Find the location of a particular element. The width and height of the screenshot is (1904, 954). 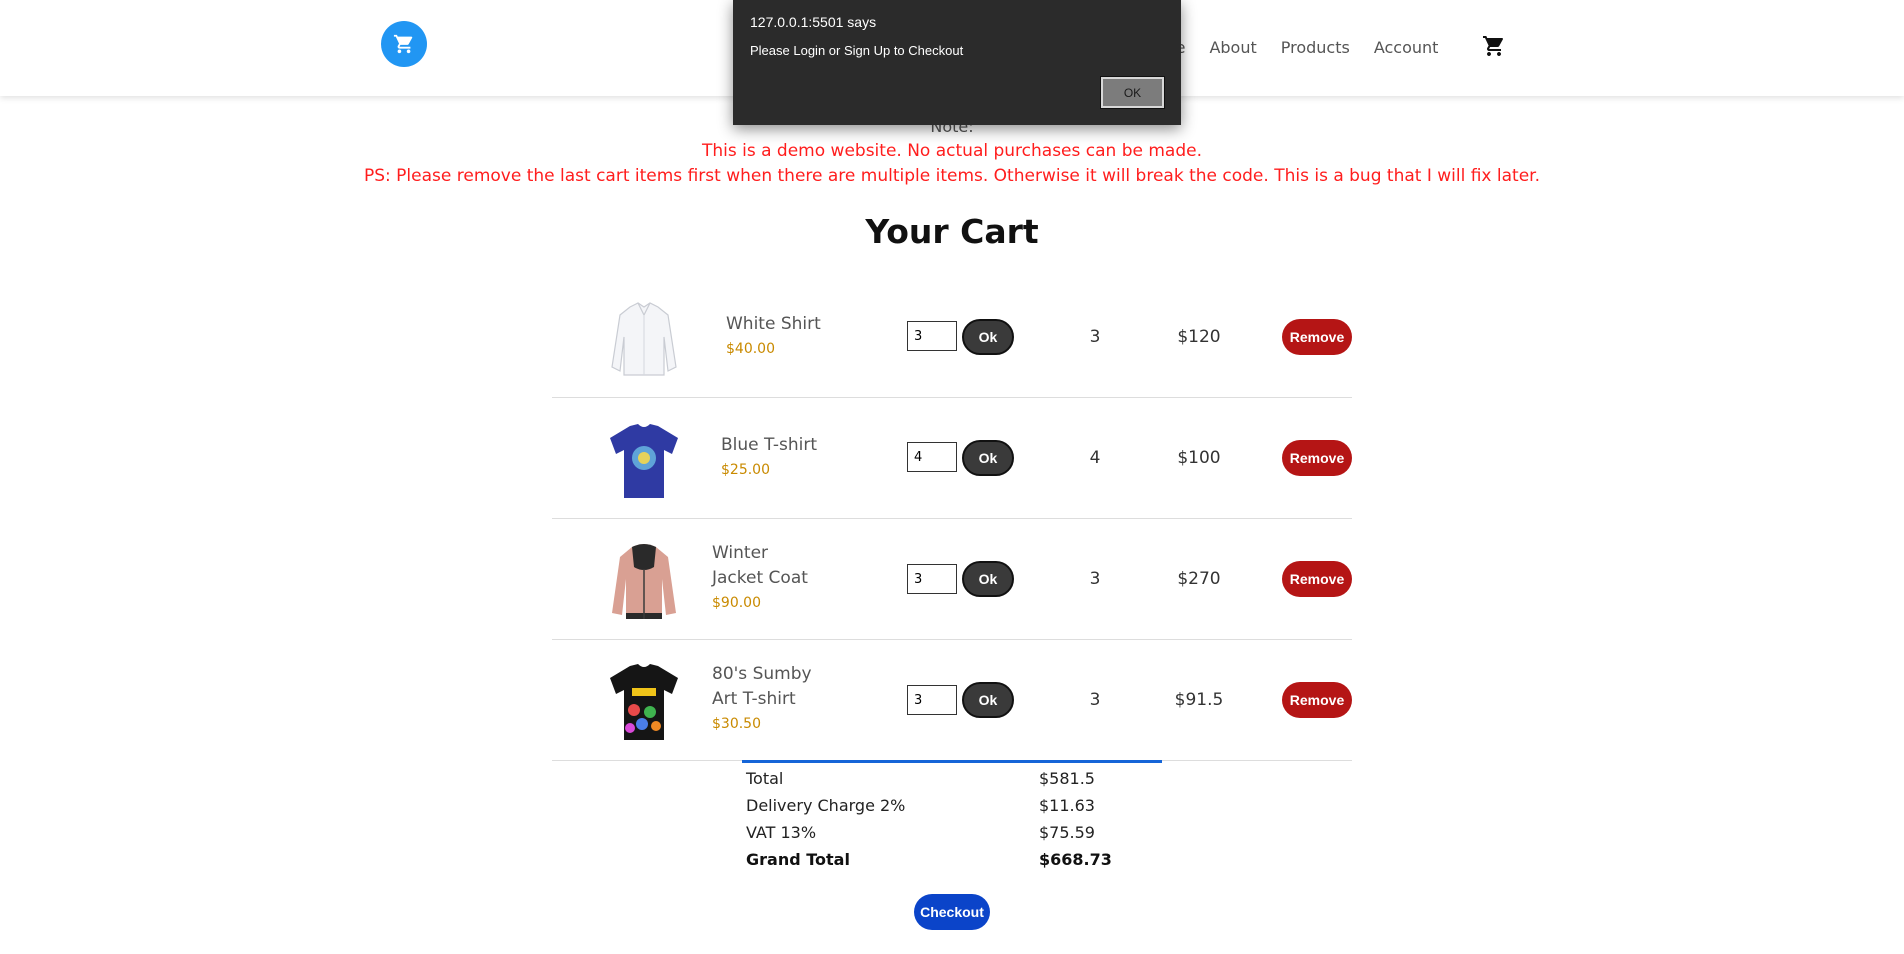

product-image-blue-tshirt is located at coordinates (644, 460).